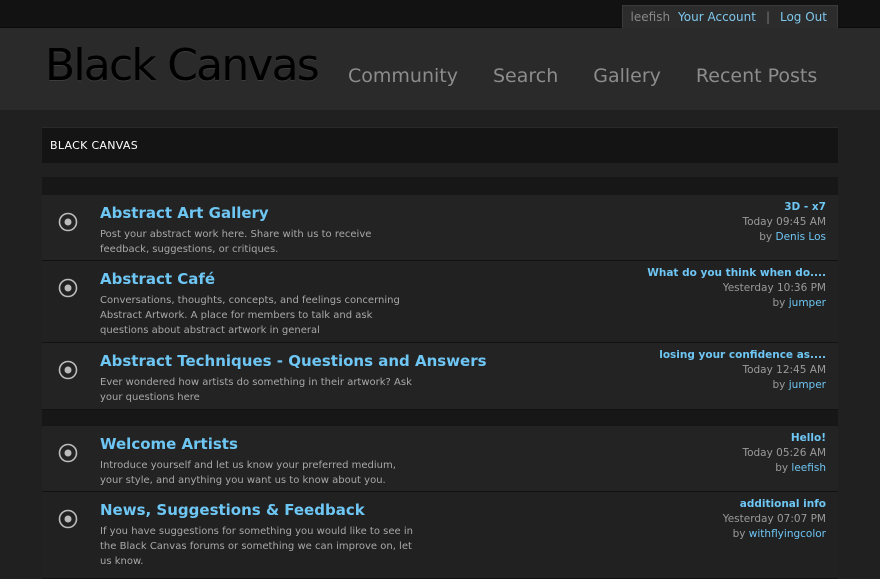 This screenshot has height=579, width=880. Describe the element at coordinates (801, 237) in the screenshot. I see `last-post-author: Denis Los` at that location.